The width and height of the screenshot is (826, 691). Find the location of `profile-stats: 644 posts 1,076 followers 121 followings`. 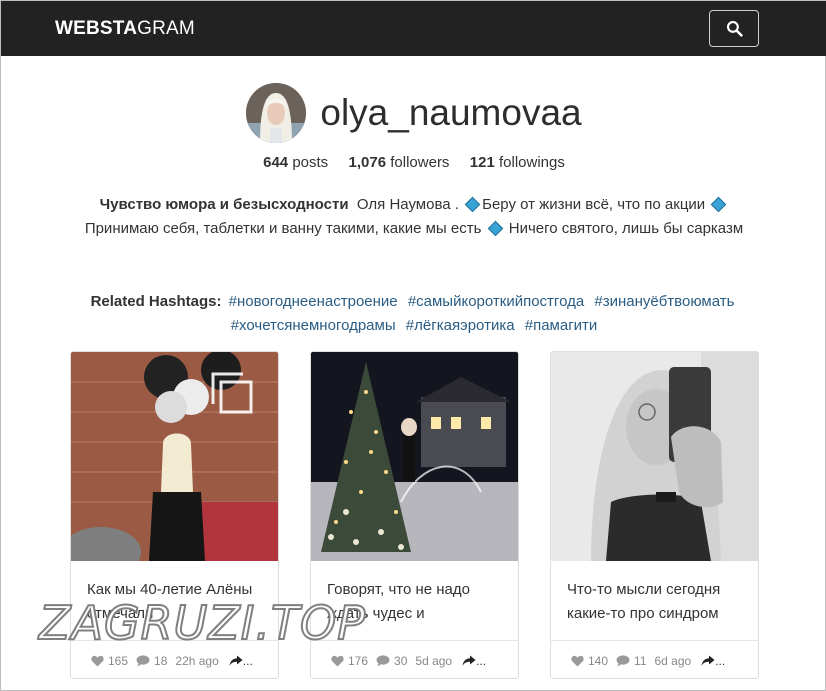

profile-stats: 644 posts 1,076 followers 121 followings is located at coordinates (413, 162).